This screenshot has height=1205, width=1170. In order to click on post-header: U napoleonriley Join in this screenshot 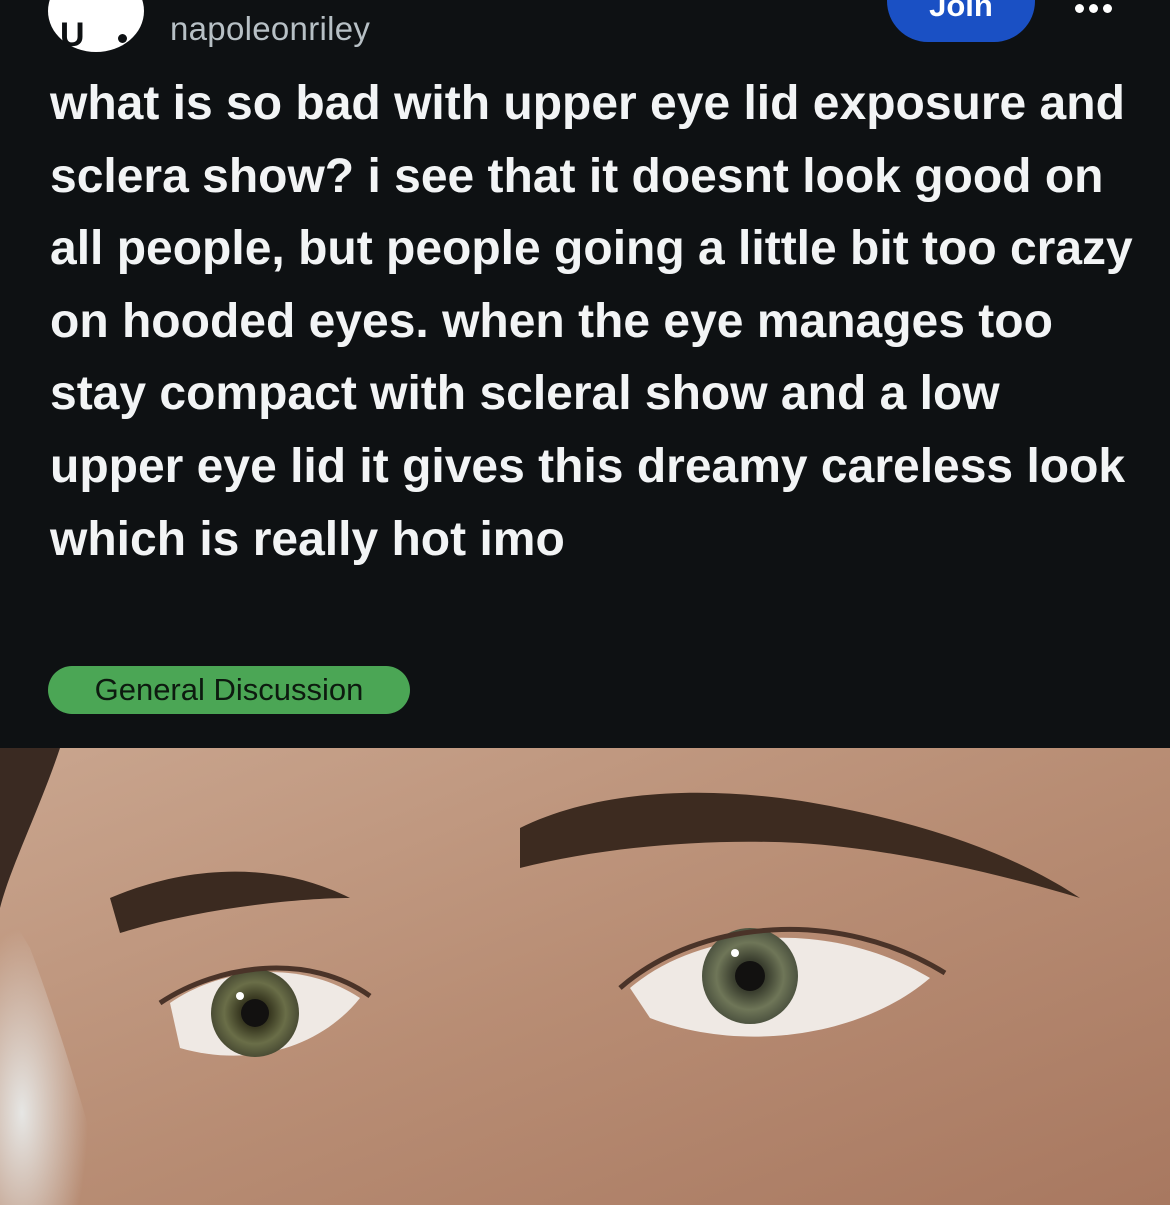, I will do `click(585, 30)`.